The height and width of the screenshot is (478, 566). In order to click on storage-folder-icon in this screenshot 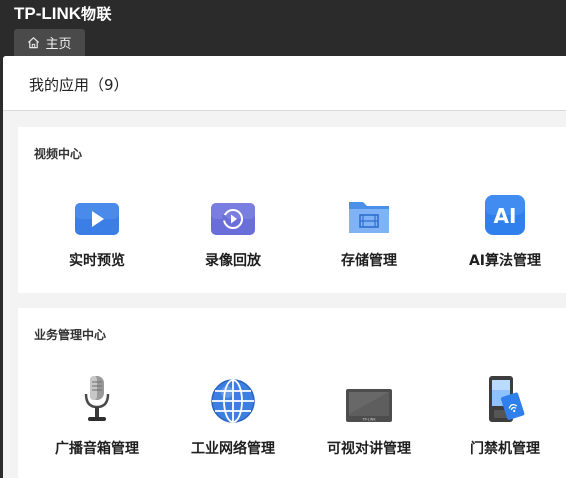, I will do `click(369, 217)`.